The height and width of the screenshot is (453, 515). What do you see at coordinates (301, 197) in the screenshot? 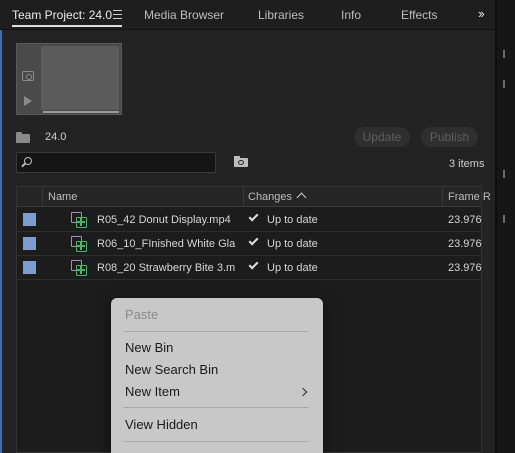
I see `sort-ascending-icon` at bounding box center [301, 197].